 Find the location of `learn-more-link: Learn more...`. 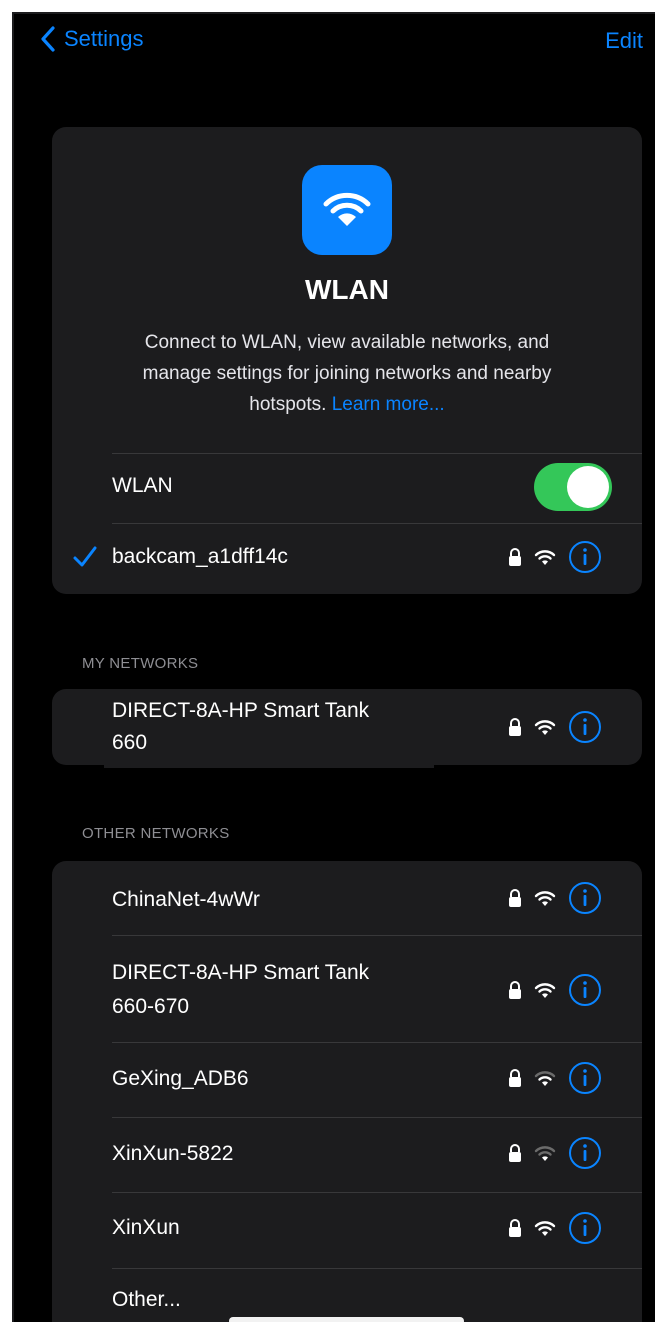

learn-more-link: Learn more... is located at coordinates (388, 404).